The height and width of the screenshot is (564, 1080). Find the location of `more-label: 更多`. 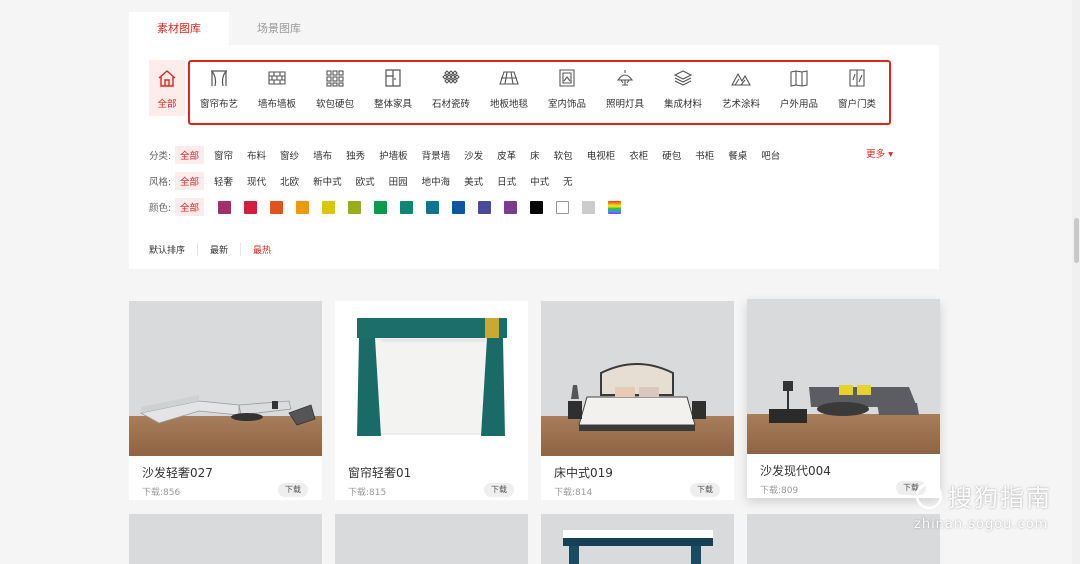

more-label: 更多 is located at coordinates (876, 154).